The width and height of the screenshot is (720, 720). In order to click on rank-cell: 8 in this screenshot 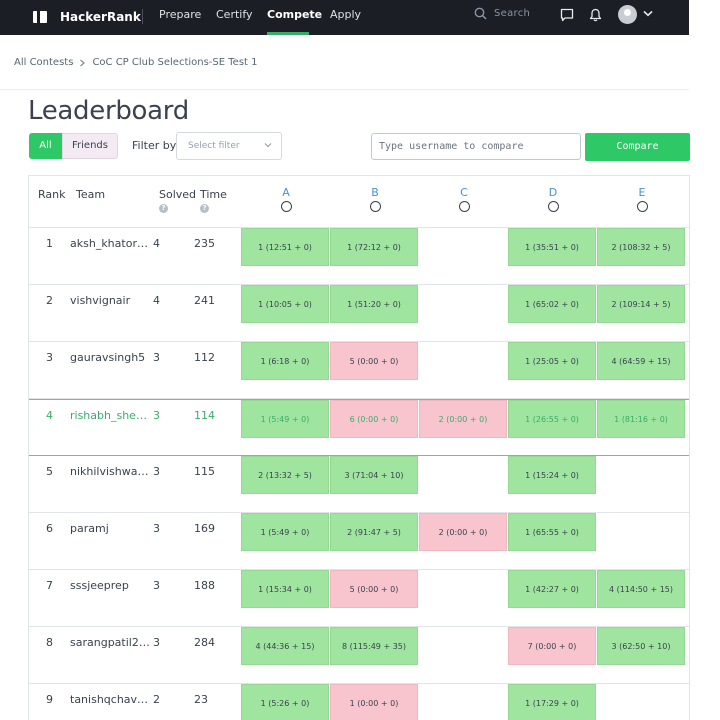, I will do `click(49, 642)`.